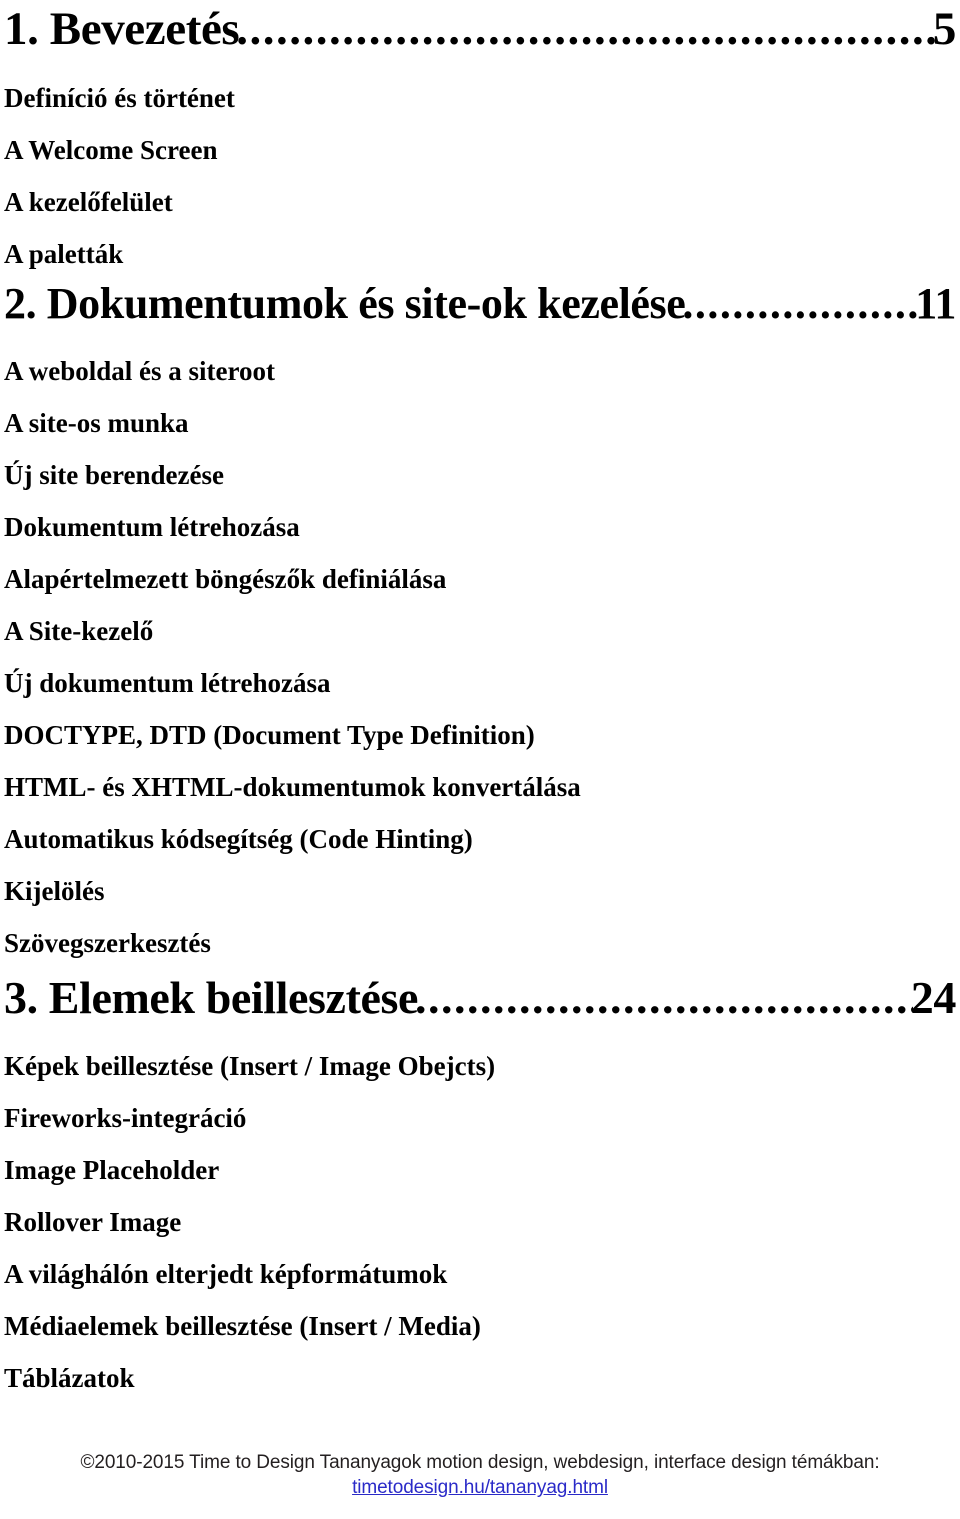  Describe the element at coordinates (111, 150) in the screenshot. I see `toc-entry: A Welcome Screen` at that location.